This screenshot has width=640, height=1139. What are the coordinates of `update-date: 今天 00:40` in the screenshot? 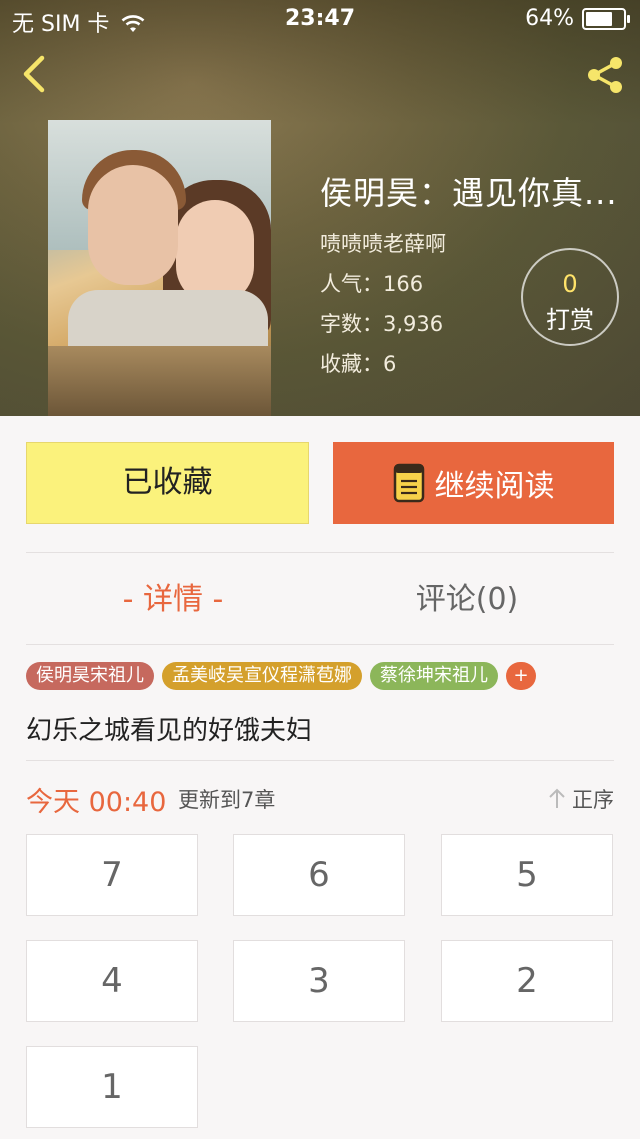 It's located at (96, 802).